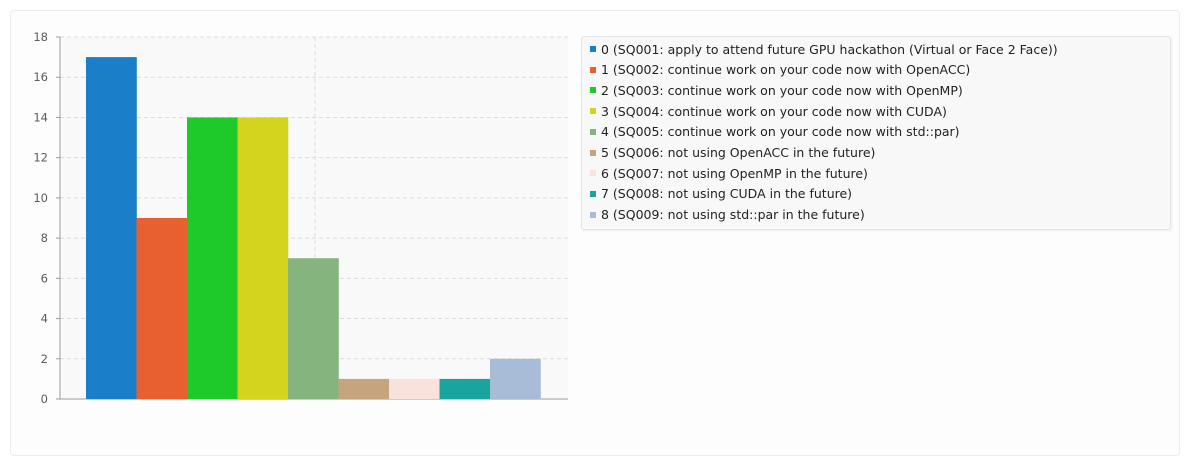 This screenshot has height=456, width=1186. I want to click on y-tick-label: 0, so click(44, 399).